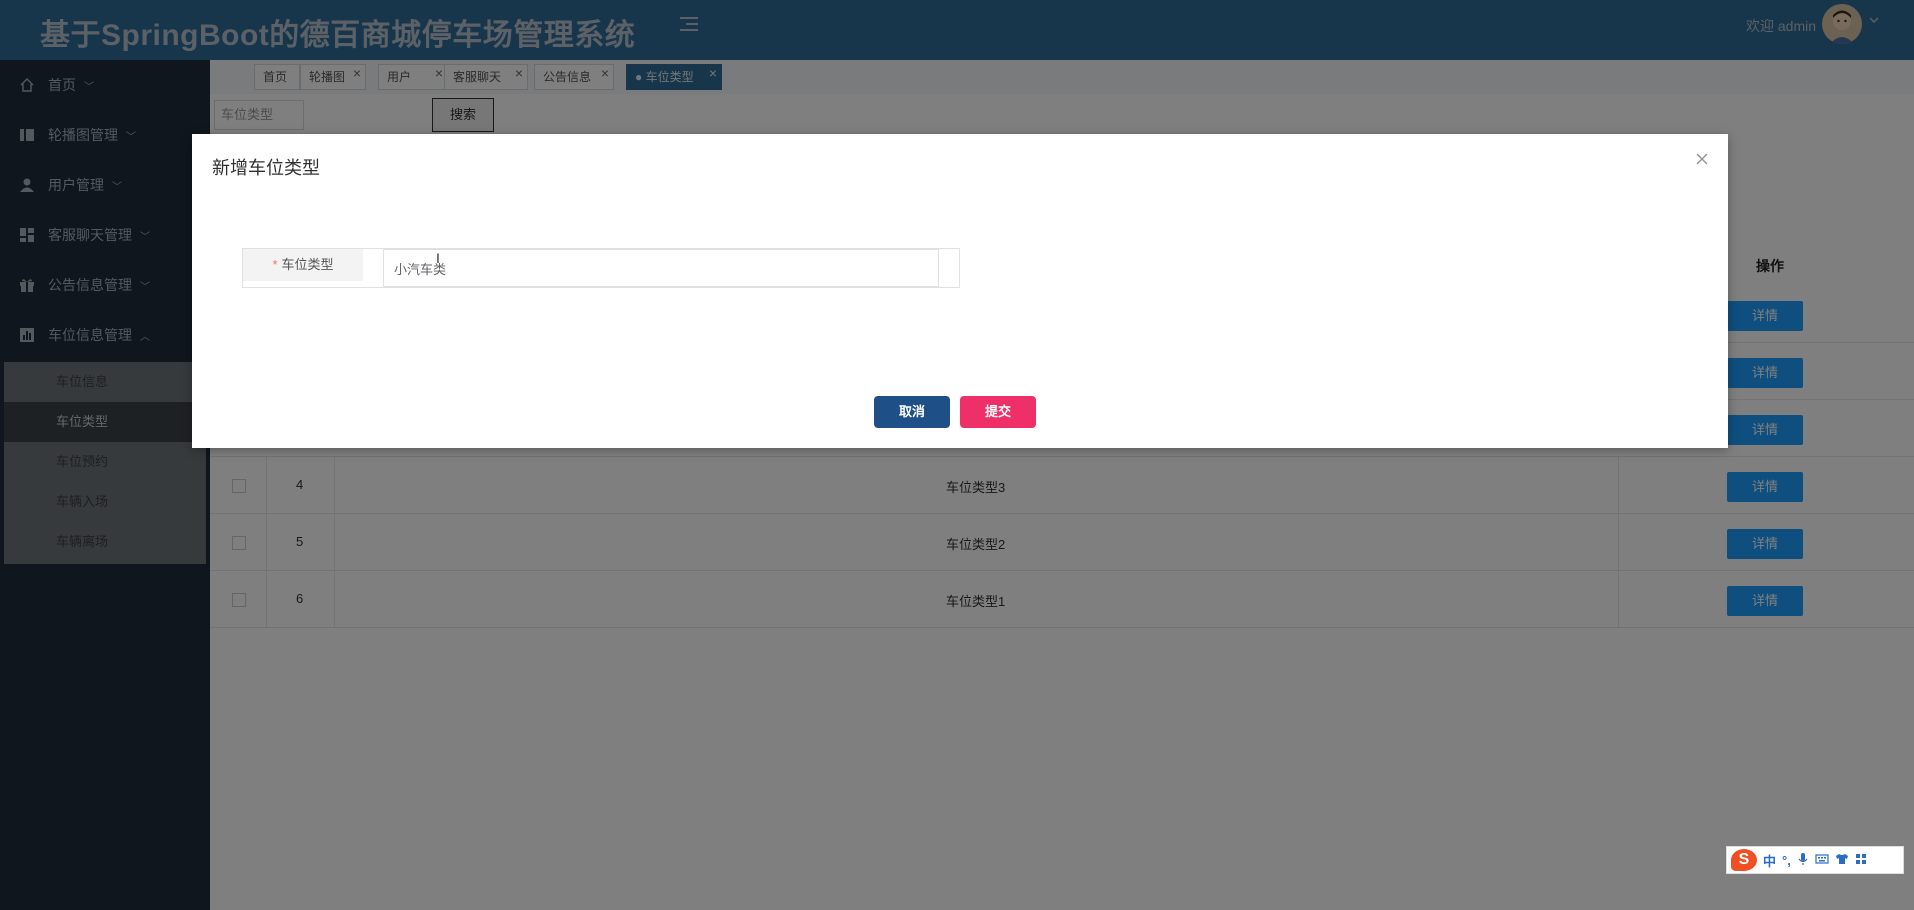 The height and width of the screenshot is (910, 1914). I want to click on dialog-title: 新增车位类型, so click(266, 168).